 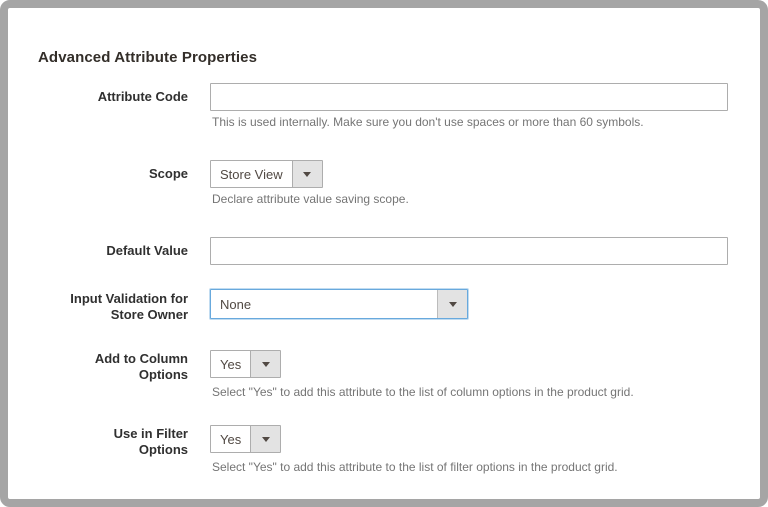 I want to click on input-validation-label: Input Validation for Store Owner, so click(x=129, y=306).